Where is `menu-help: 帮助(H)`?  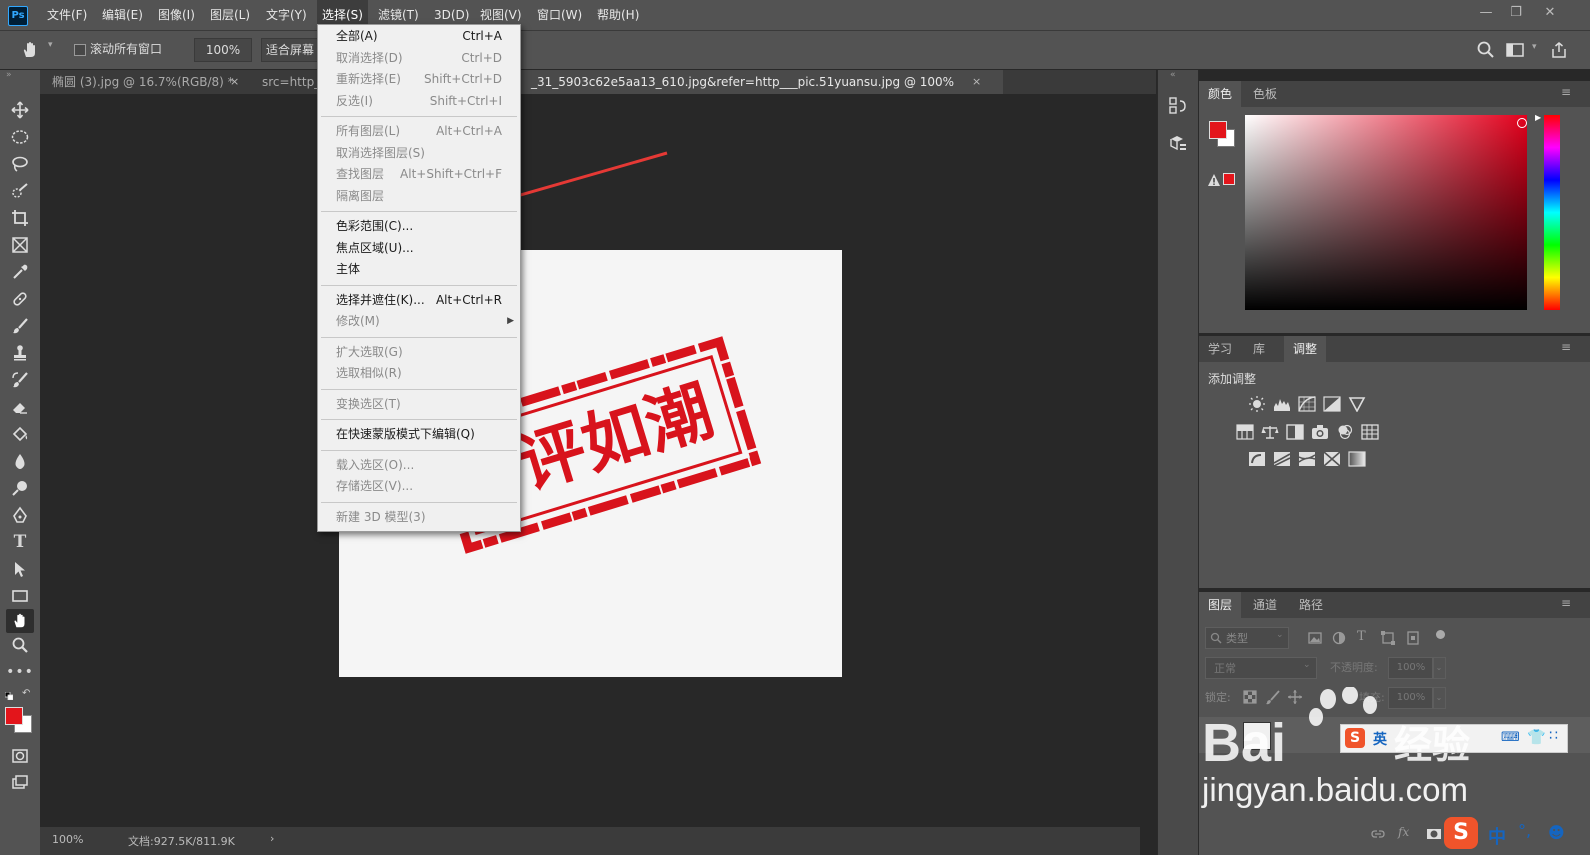
menu-help: 帮助(H) is located at coordinates (618, 15).